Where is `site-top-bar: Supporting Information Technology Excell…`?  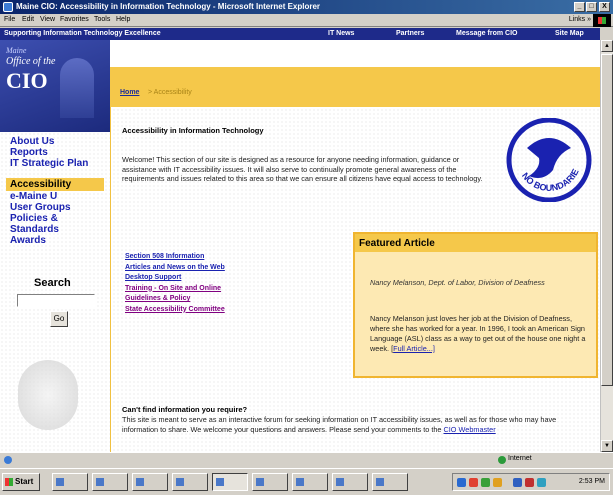
site-top-bar: Supporting Information Technology Excell… is located at coordinates (300, 34).